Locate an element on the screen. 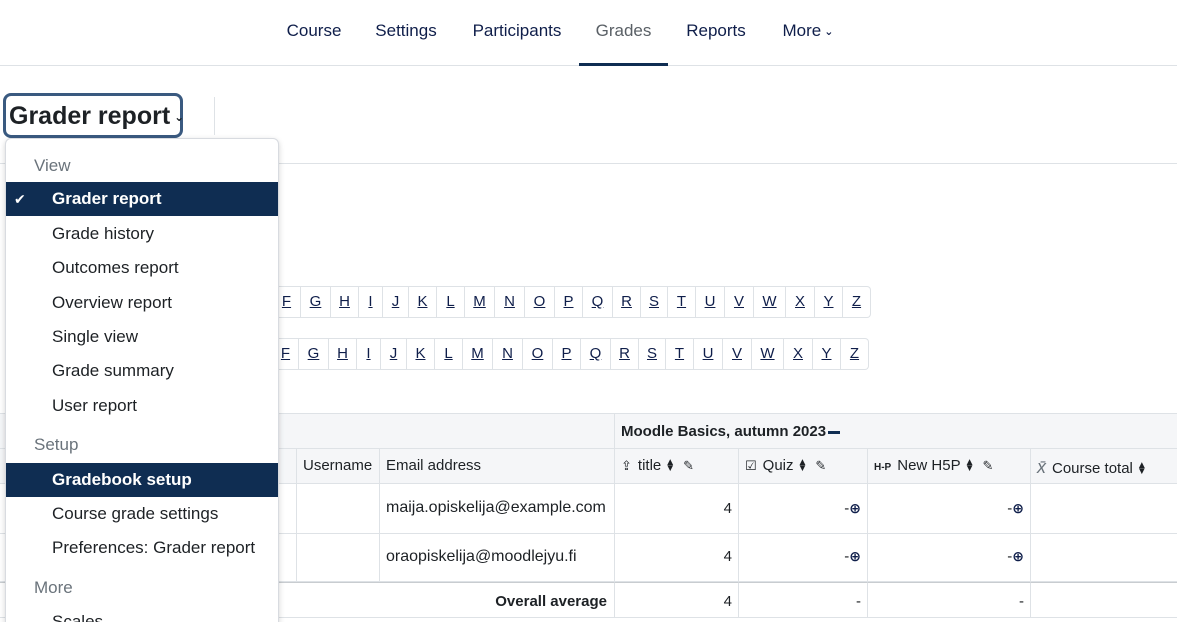 This screenshot has height=622, width=1177. menu-heading-view: View is located at coordinates (52, 165).